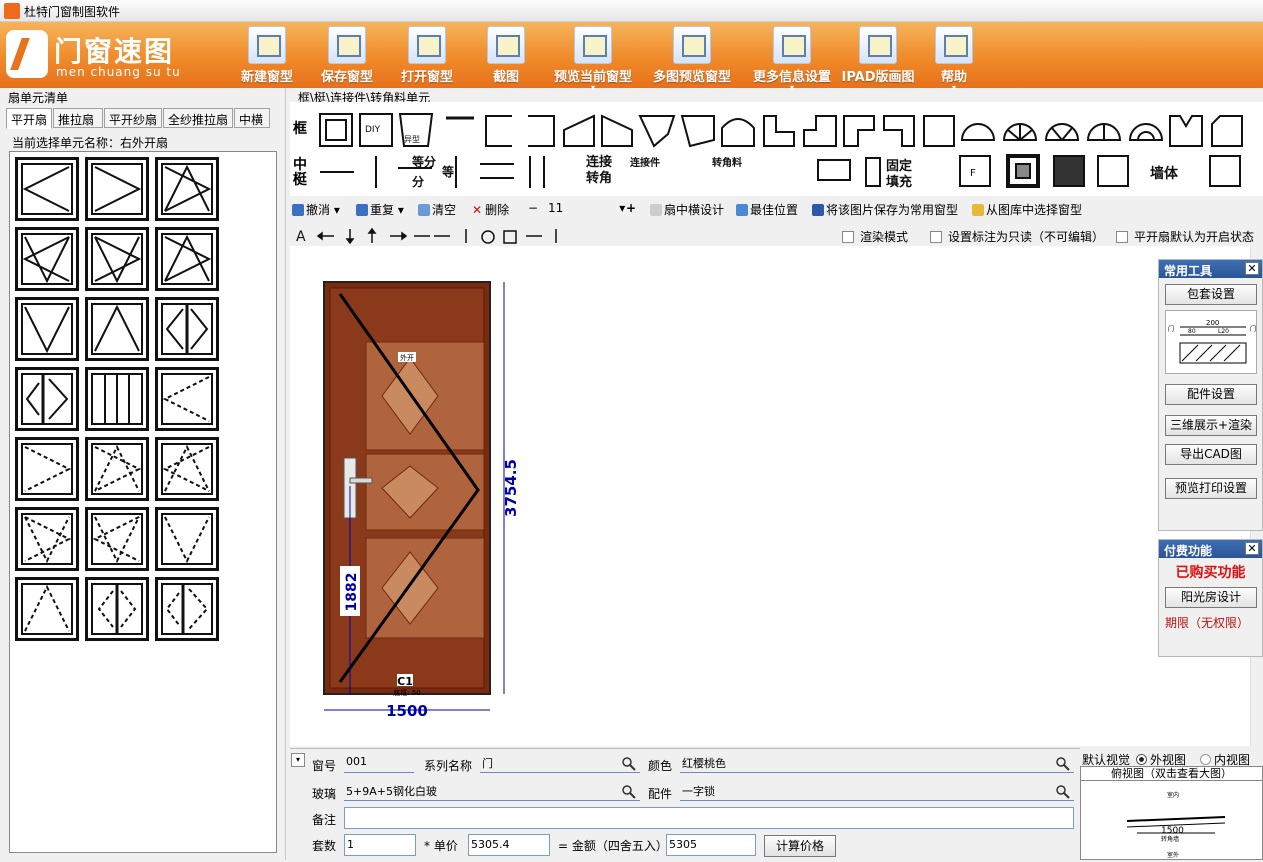 The image size is (1263, 862). Describe the element at coordinates (899, 182) in the screenshot. I see `fixed-fill-label-2: 填充` at that location.